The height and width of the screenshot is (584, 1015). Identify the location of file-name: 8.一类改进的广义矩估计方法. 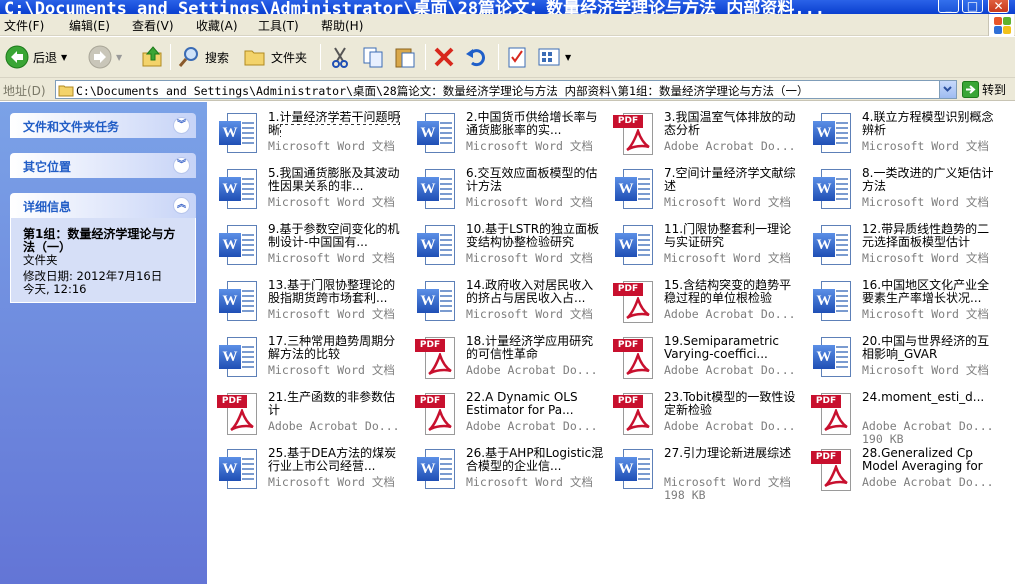
(928, 180).